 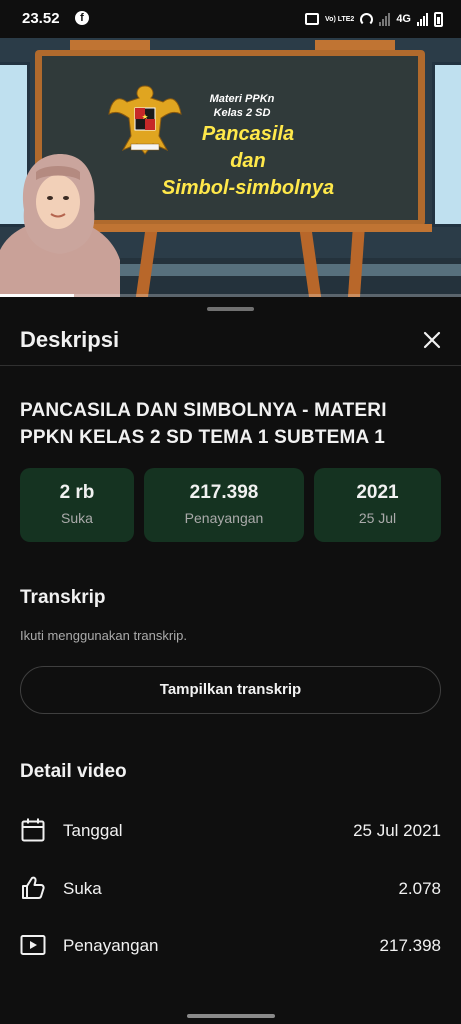 I want to click on board-title-line2: dan, so click(x=248, y=161).